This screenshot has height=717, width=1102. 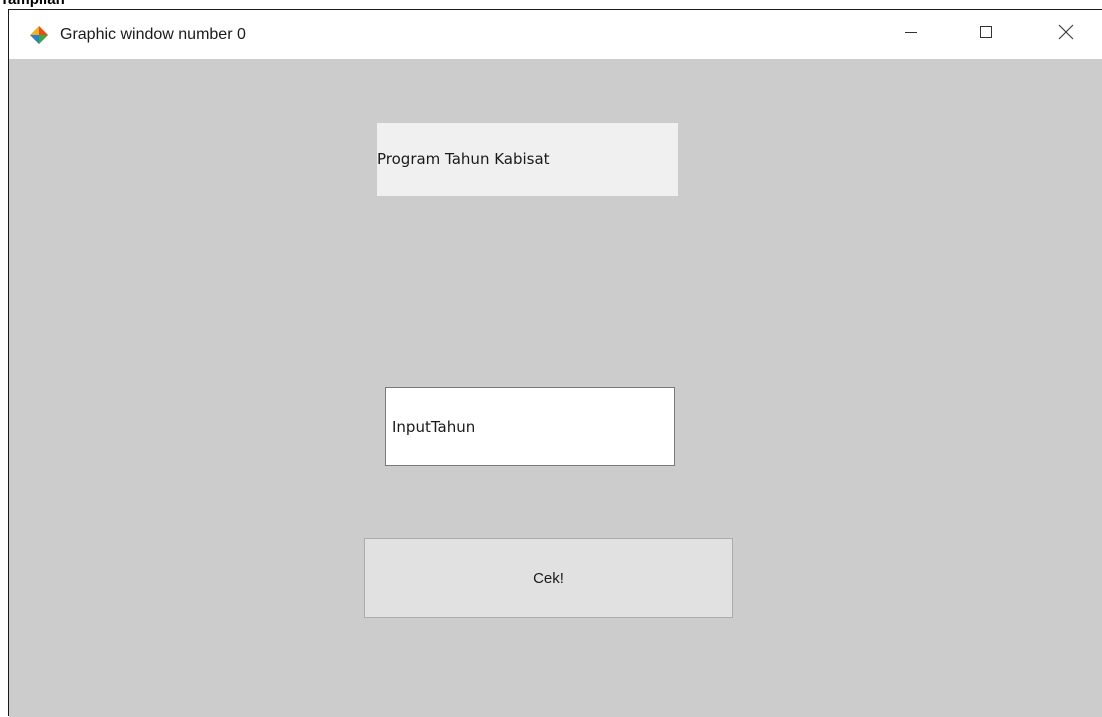 I want to click on check-button: Cek!, so click(x=548, y=578).